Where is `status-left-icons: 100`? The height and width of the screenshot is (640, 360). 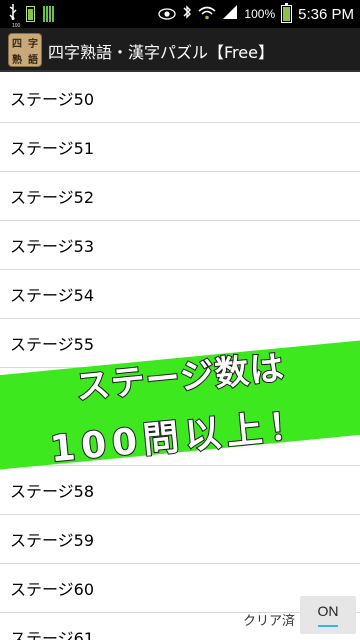 status-left-icons: 100 is located at coordinates (31, 16).